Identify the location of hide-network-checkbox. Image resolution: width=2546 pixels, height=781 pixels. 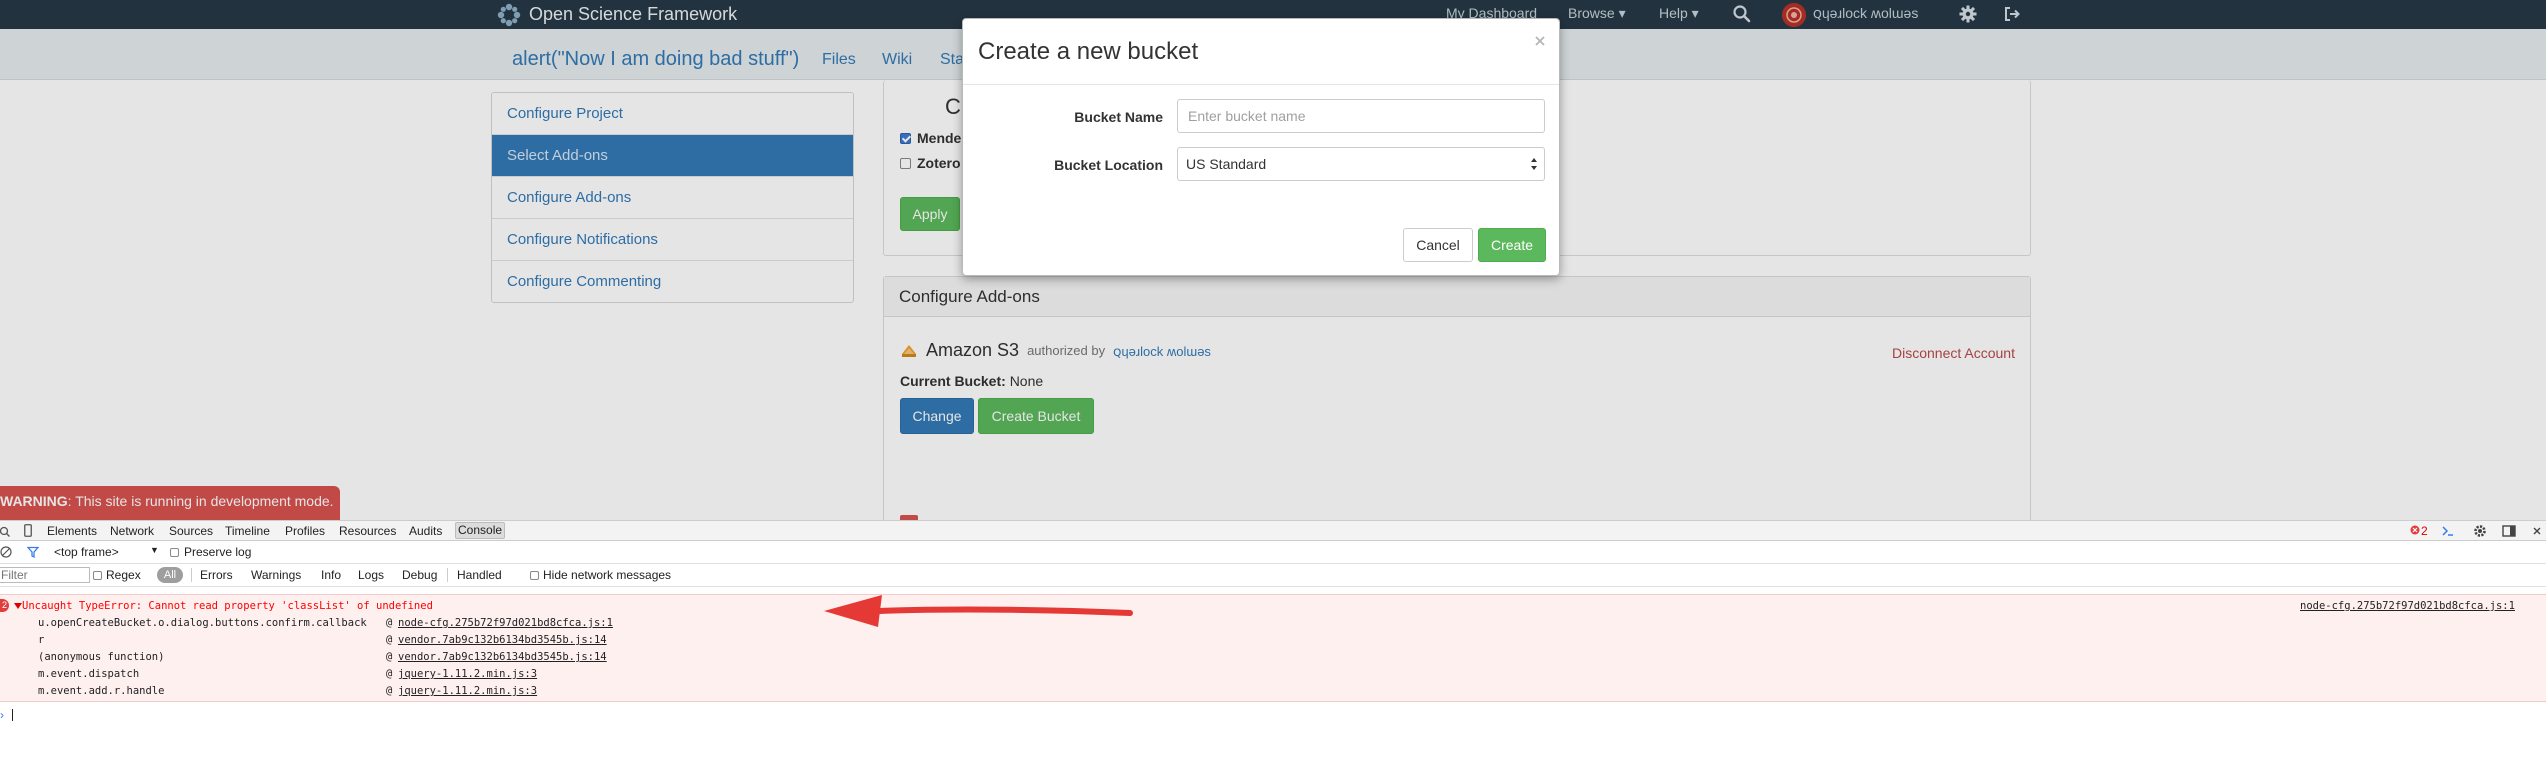
(534, 575).